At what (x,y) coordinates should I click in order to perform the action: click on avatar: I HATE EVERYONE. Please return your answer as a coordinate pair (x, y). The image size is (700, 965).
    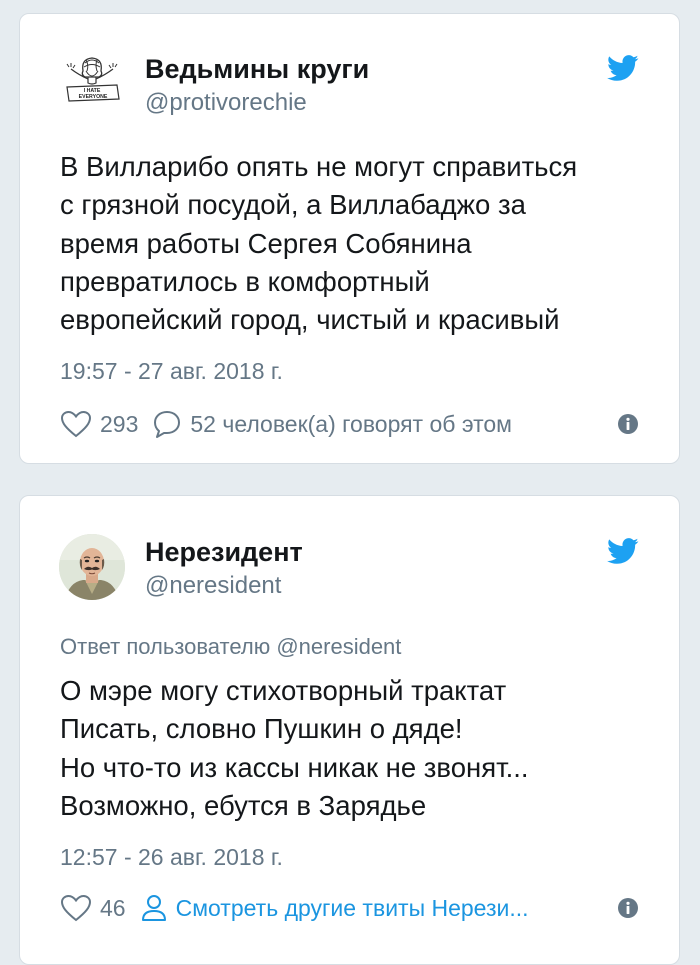
    Looking at the image, I should click on (92, 84).